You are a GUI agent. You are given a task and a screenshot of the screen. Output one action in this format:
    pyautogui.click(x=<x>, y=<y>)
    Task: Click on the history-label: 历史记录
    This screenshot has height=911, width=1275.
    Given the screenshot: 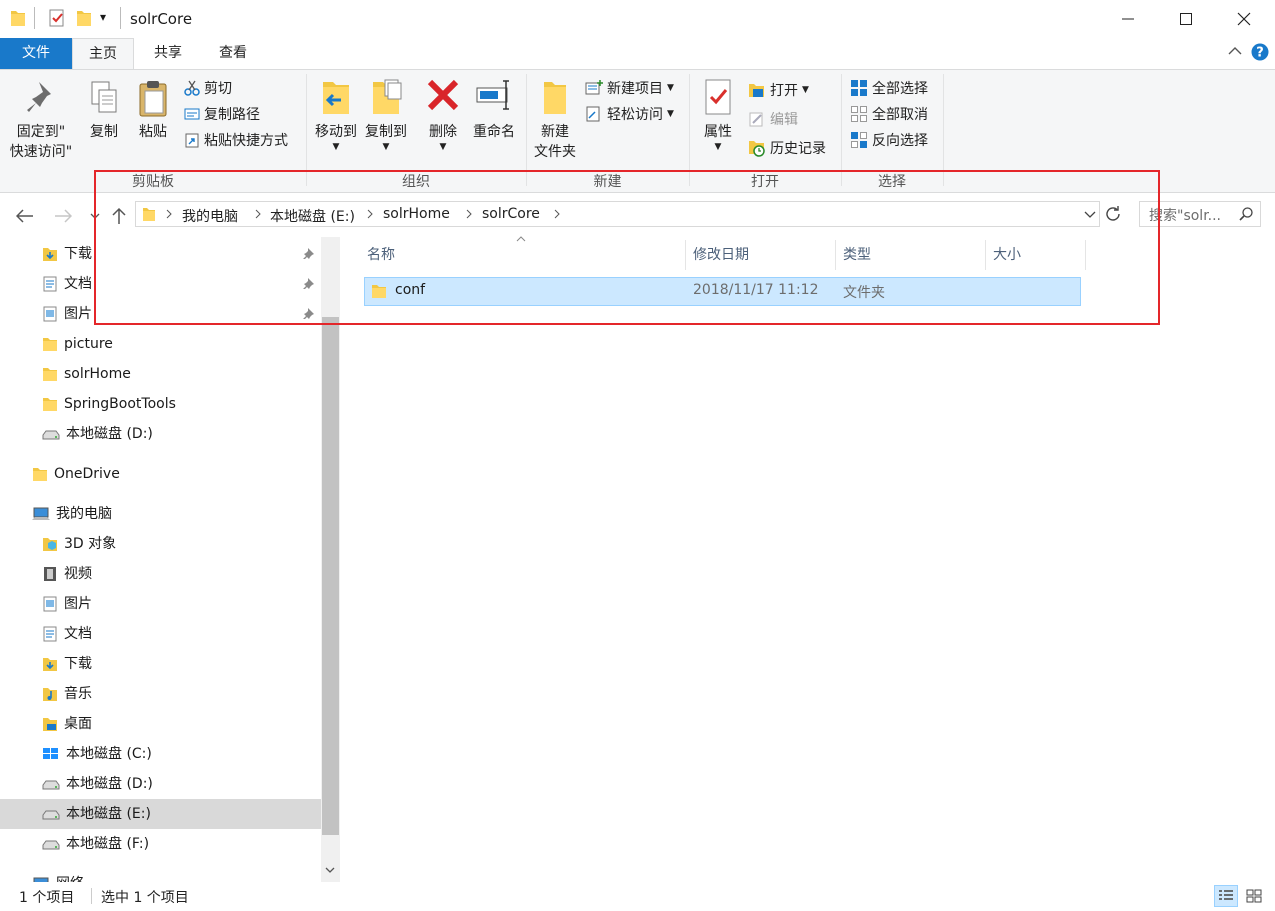 What is the action you would take?
    pyautogui.click(x=798, y=149)
    